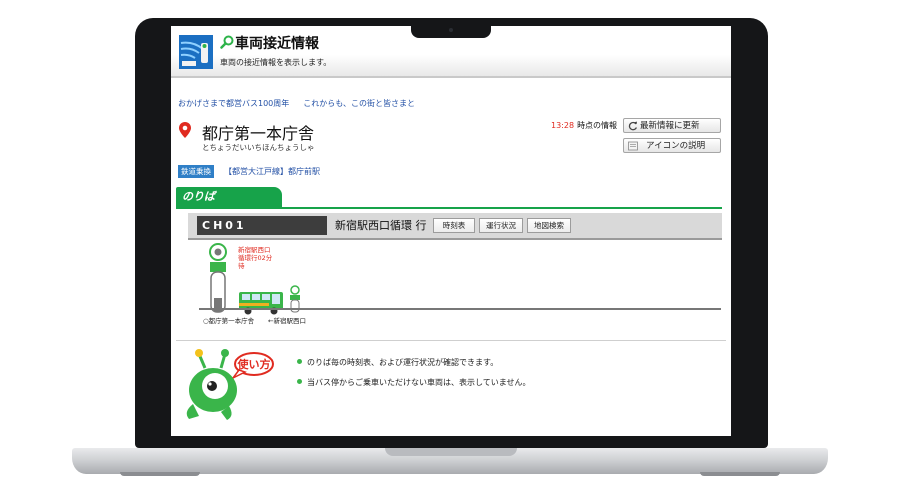 Image resolution: width=900 pixels, height=500 pixels. What do you see at coordinates (451, 30) in the screenshot?
I see `camera-icon` at bounding box center [451, 30].